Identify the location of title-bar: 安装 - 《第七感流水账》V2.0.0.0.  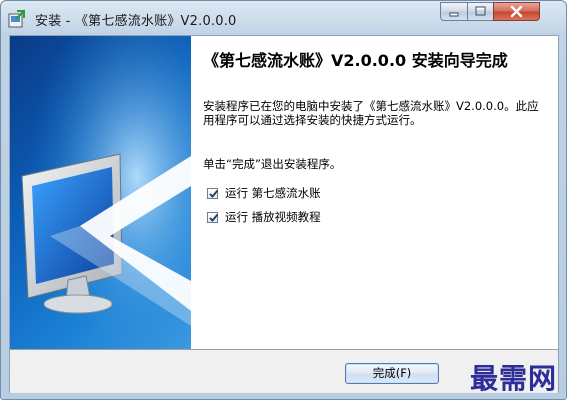
(283, 18).